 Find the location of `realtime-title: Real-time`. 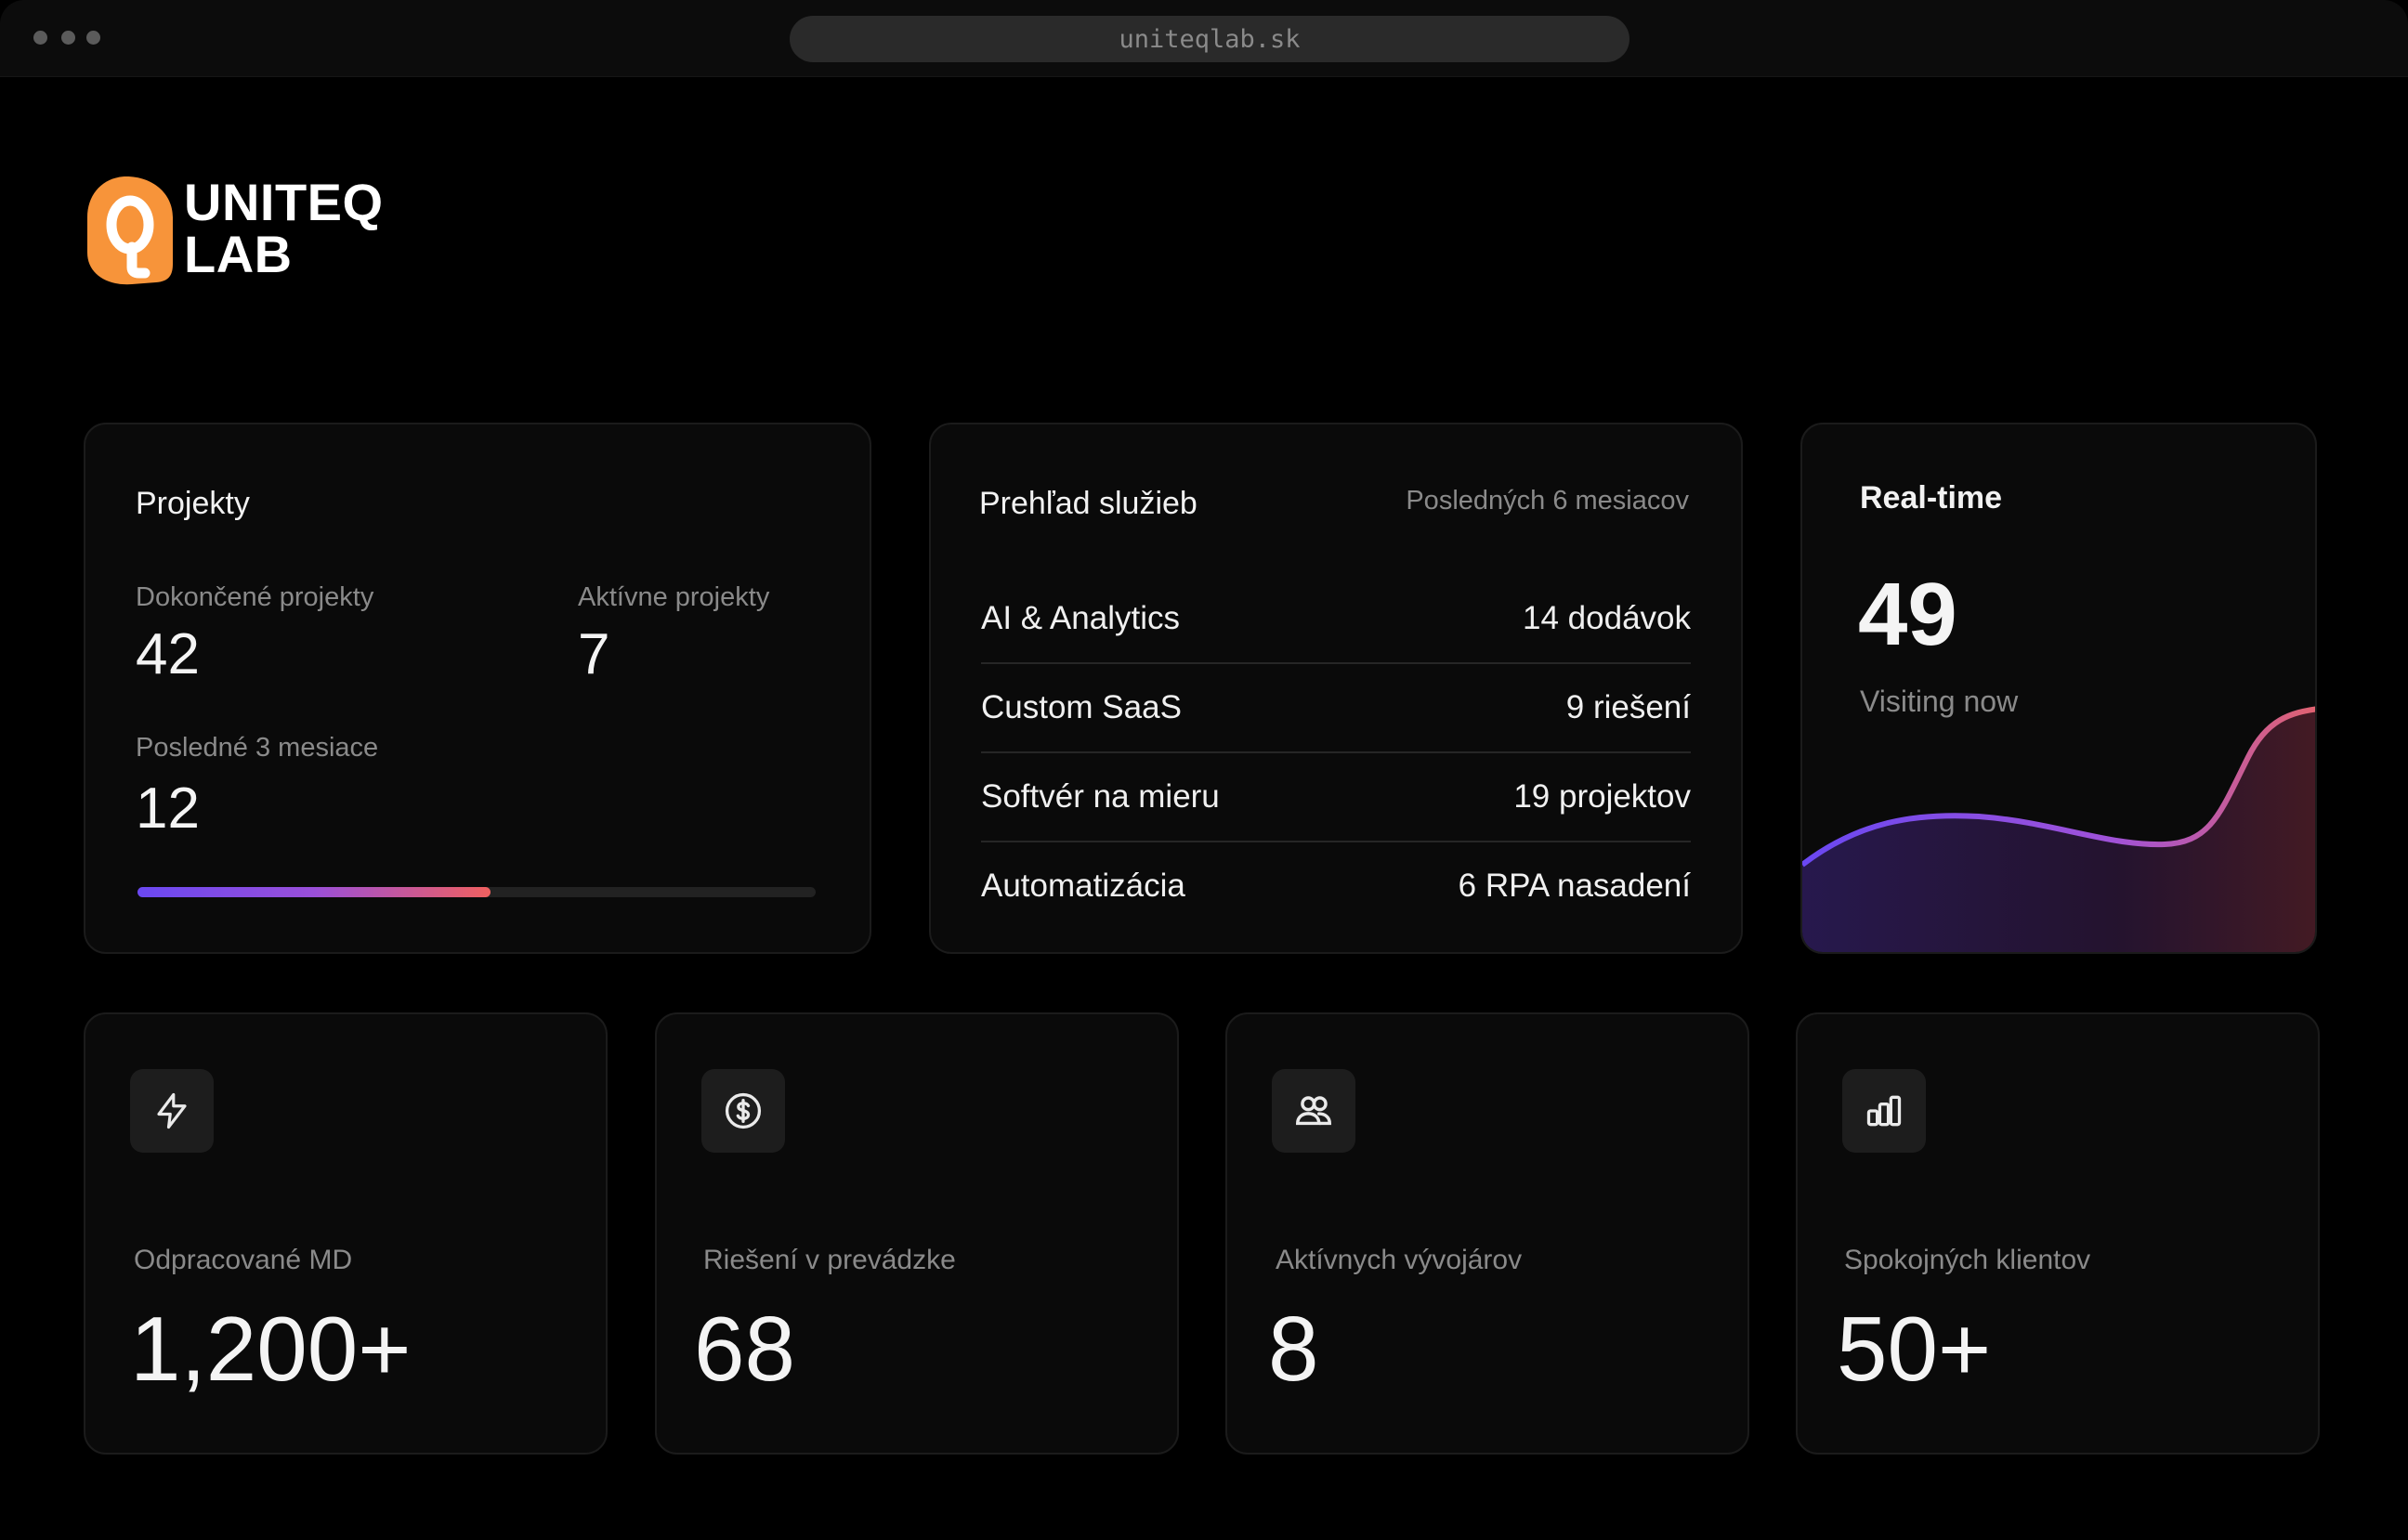

realtime-title: Real-time is located at coordinates (1931, 498).